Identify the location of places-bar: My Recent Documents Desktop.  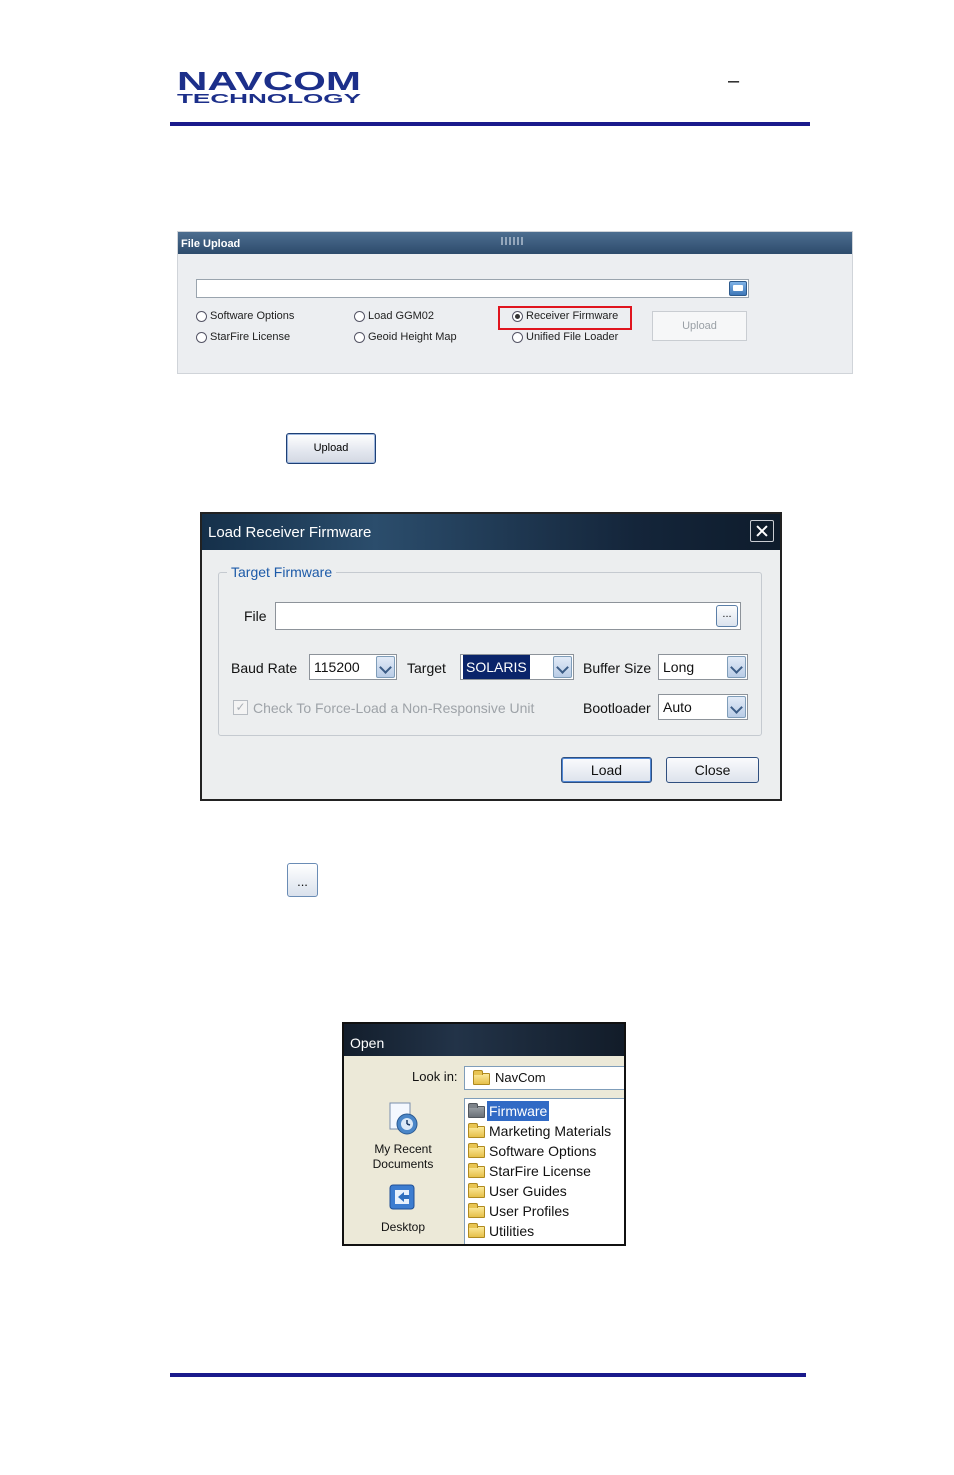
(403, 1168).